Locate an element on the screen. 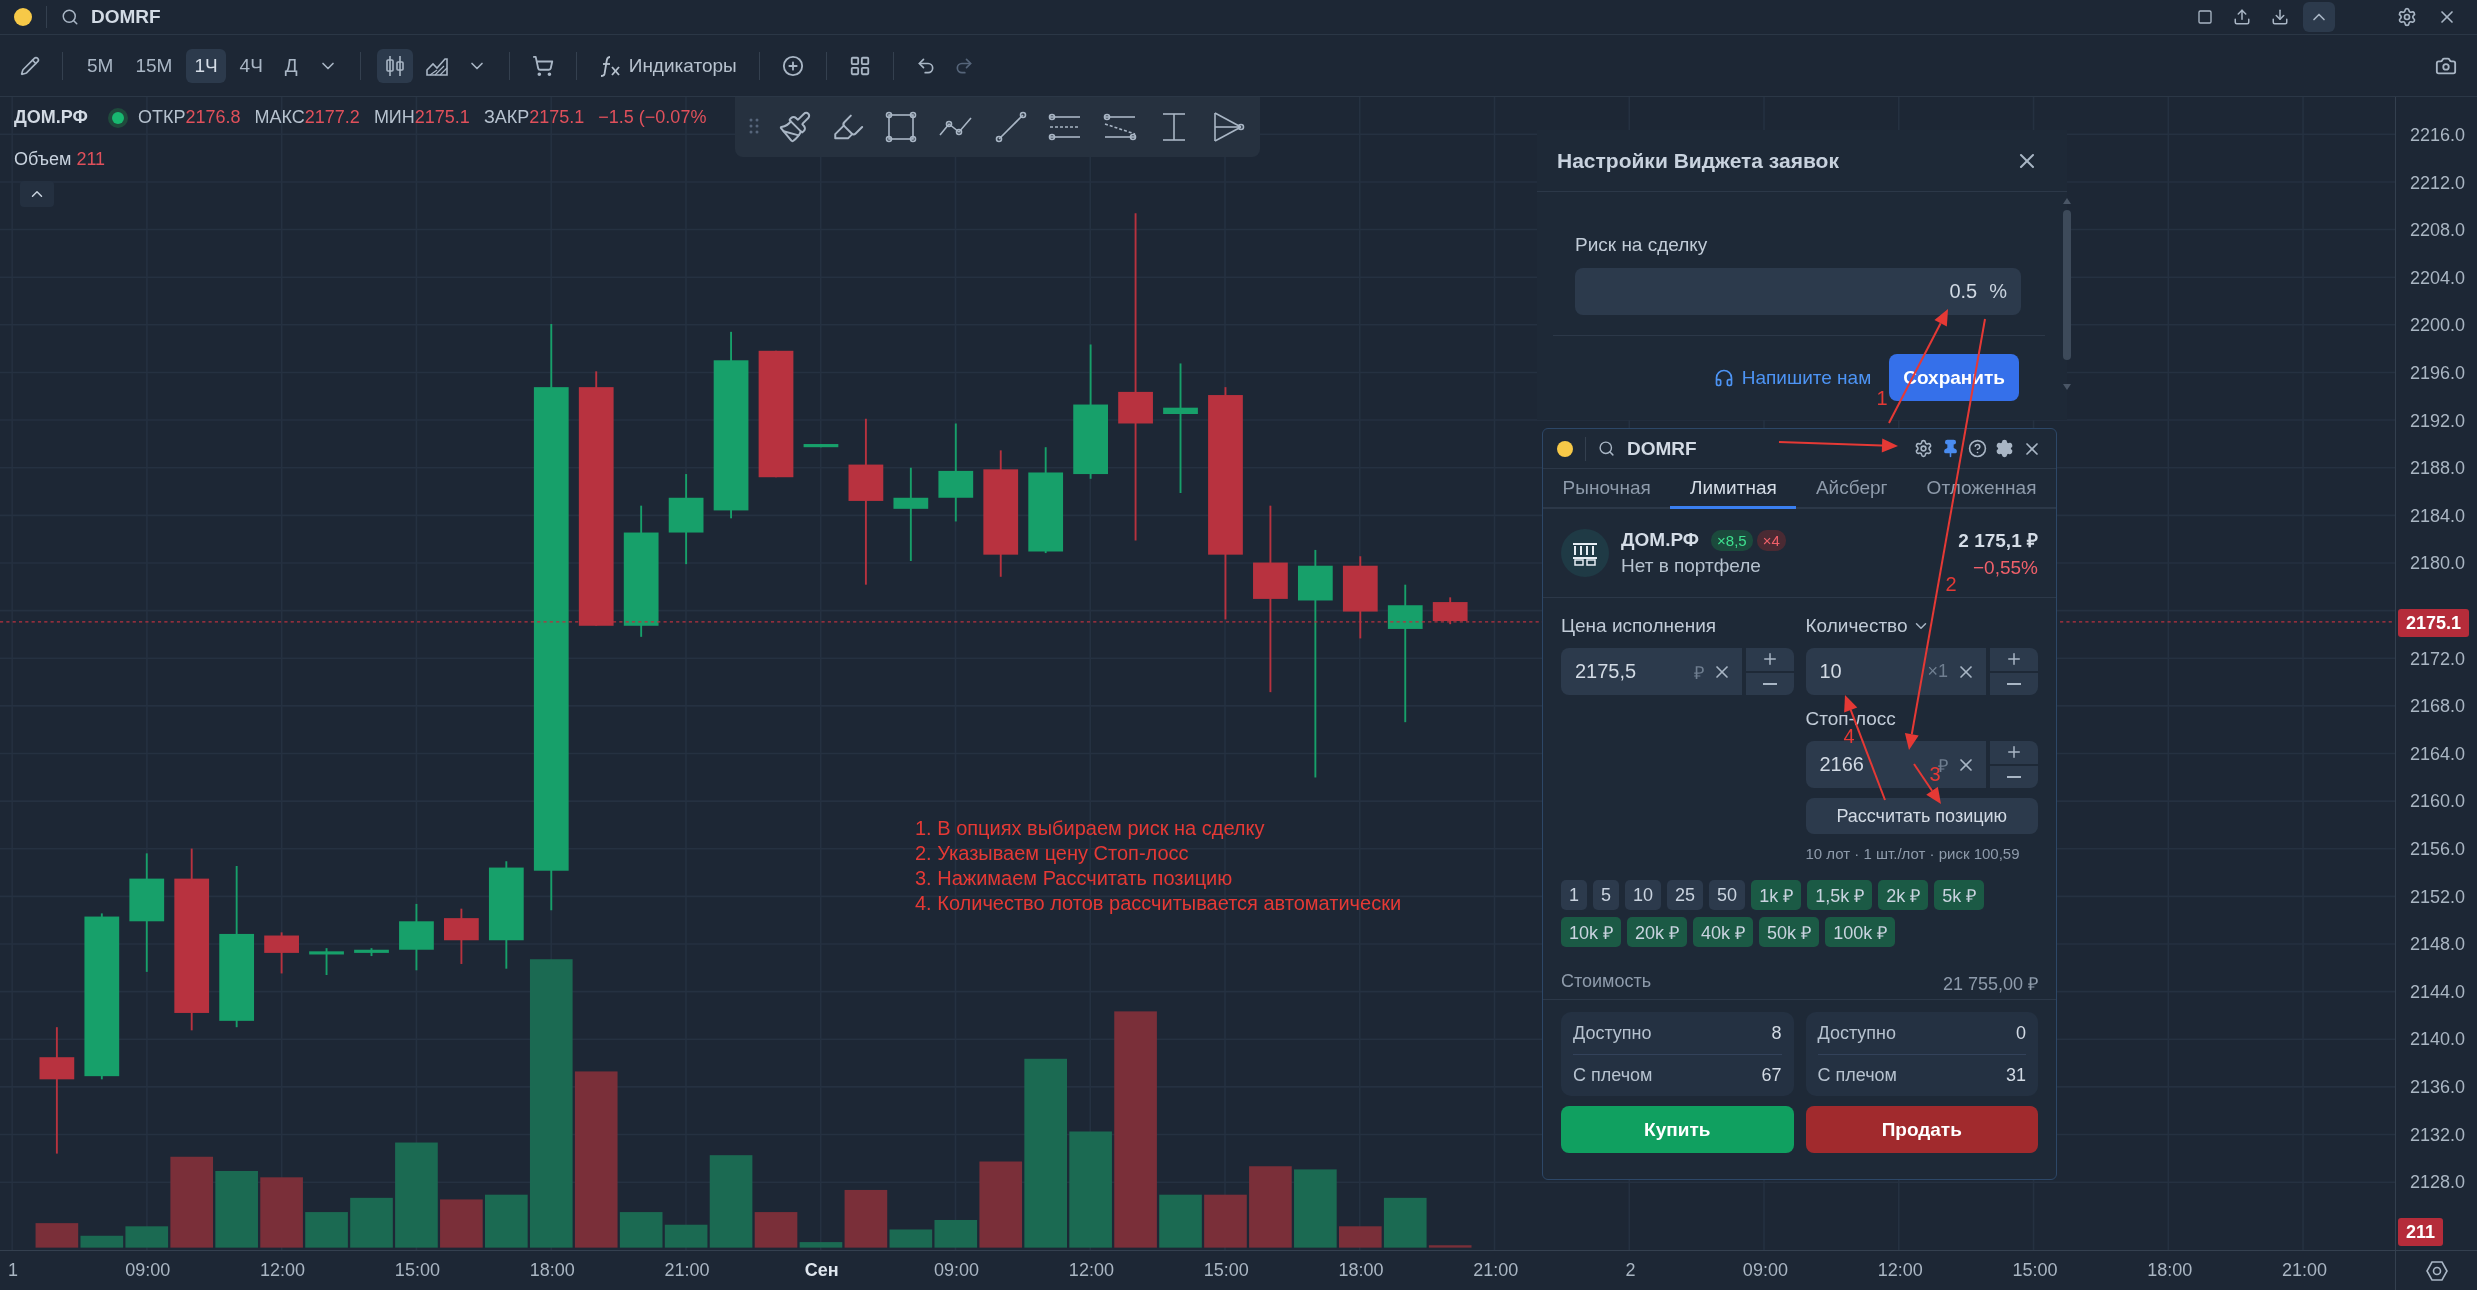 Image resolution: width=2477 pixels, height=1290 pixels. percent-unit: % is located at coordinates (1998, 291).